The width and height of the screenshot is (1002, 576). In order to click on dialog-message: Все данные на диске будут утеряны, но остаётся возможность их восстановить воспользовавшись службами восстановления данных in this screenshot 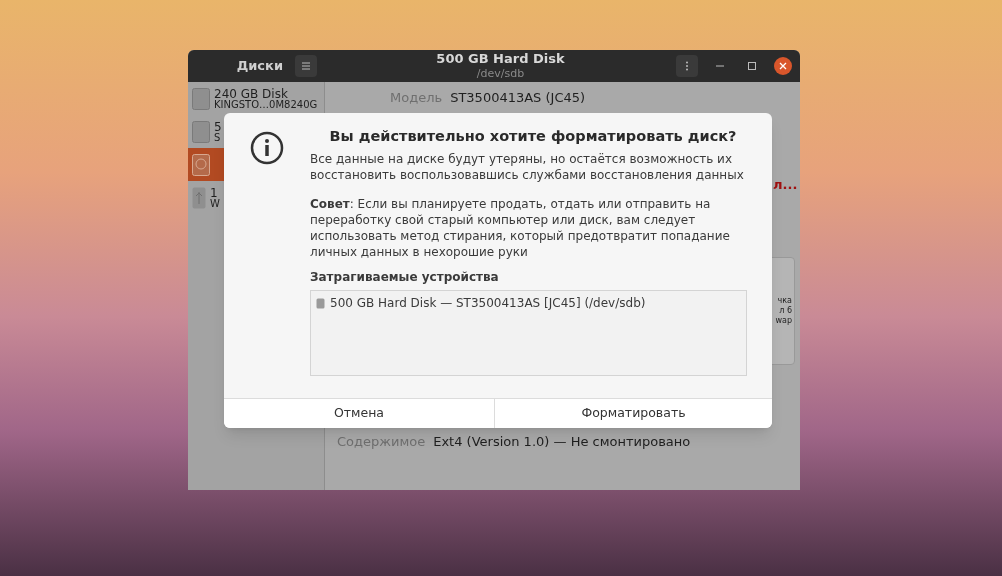, I will do `click(527, 167)`.